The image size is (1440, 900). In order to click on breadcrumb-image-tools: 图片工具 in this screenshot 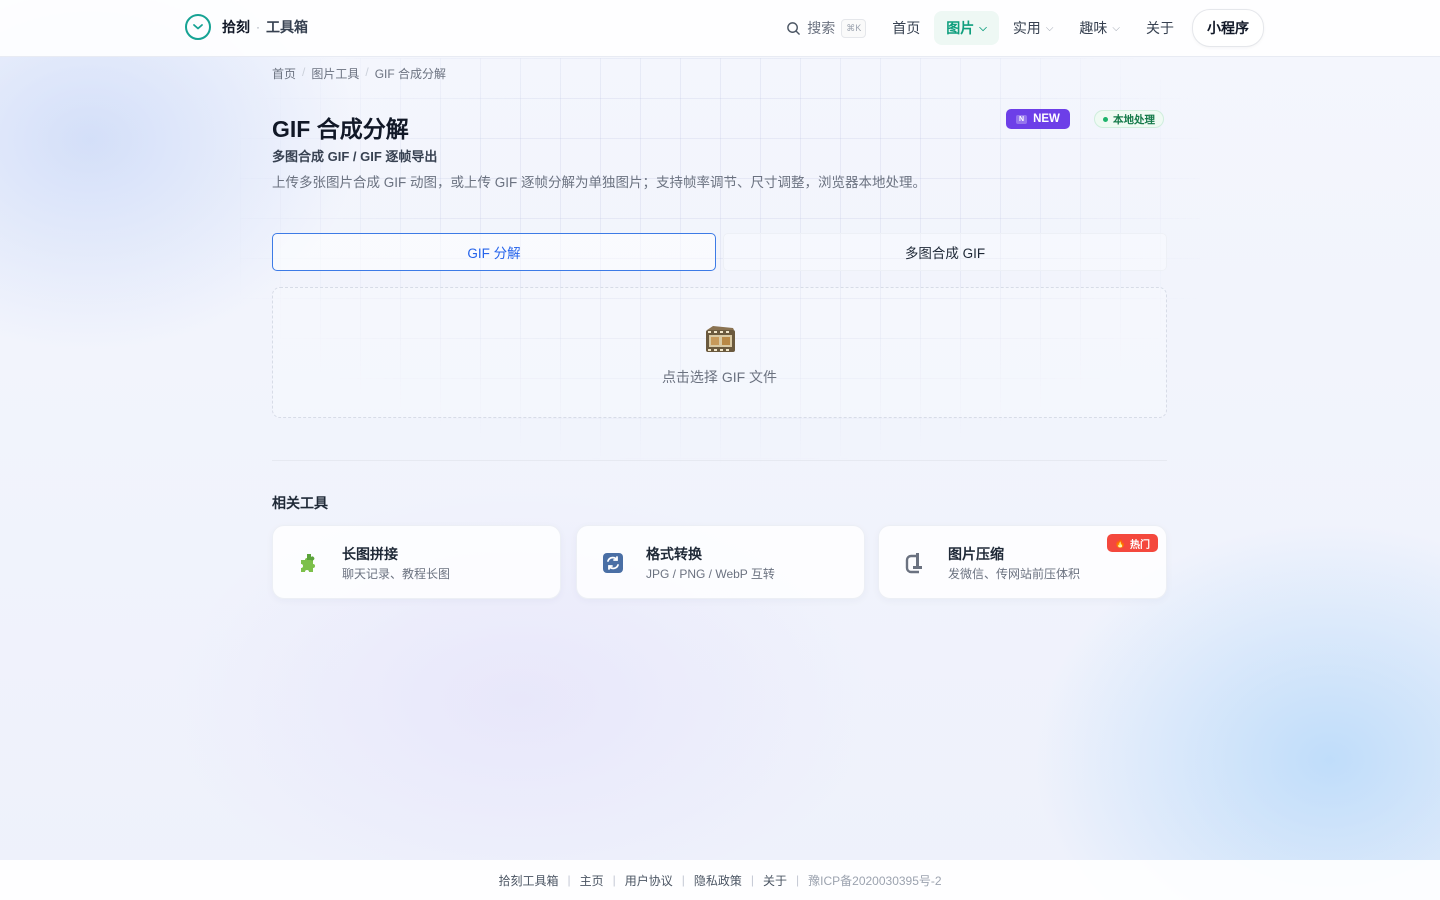, I will do `click(335, 73)`.